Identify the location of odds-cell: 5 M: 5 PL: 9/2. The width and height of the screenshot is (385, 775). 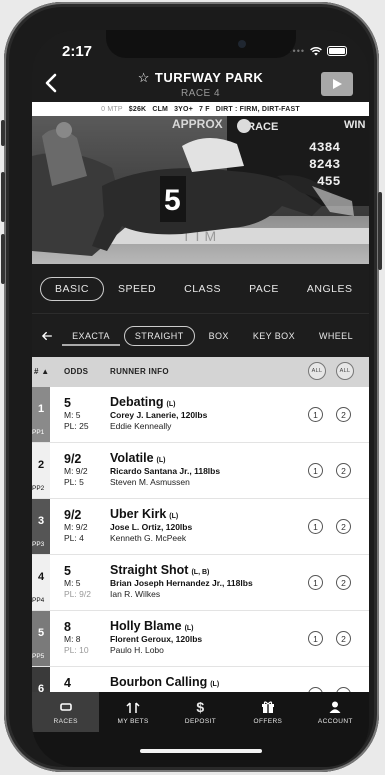
(88, 582).